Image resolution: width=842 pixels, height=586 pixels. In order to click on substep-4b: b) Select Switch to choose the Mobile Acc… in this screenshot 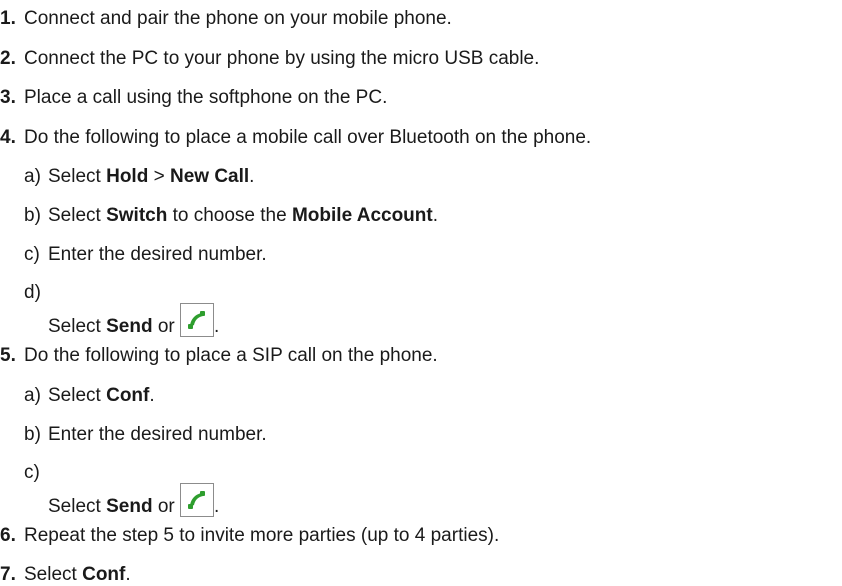, I will do `click(231, 216)`.